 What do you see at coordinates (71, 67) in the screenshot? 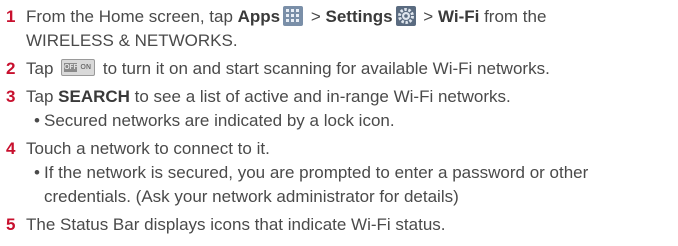
I see `toggle-off-label: OFF` at bounding box center [71, 67].